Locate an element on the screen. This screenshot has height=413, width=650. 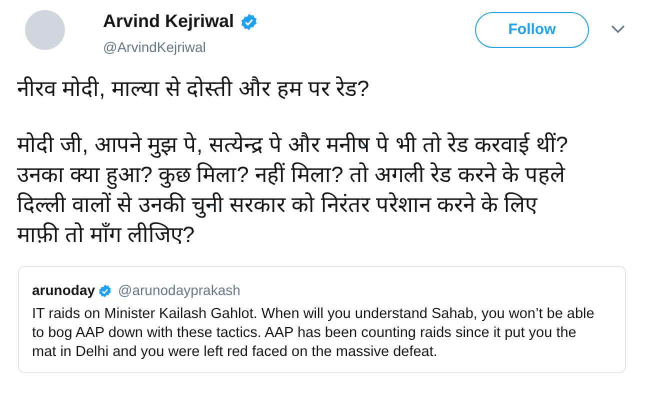
quoted-author-handle: @arunodayprakash is located at coordinates (179, 290).